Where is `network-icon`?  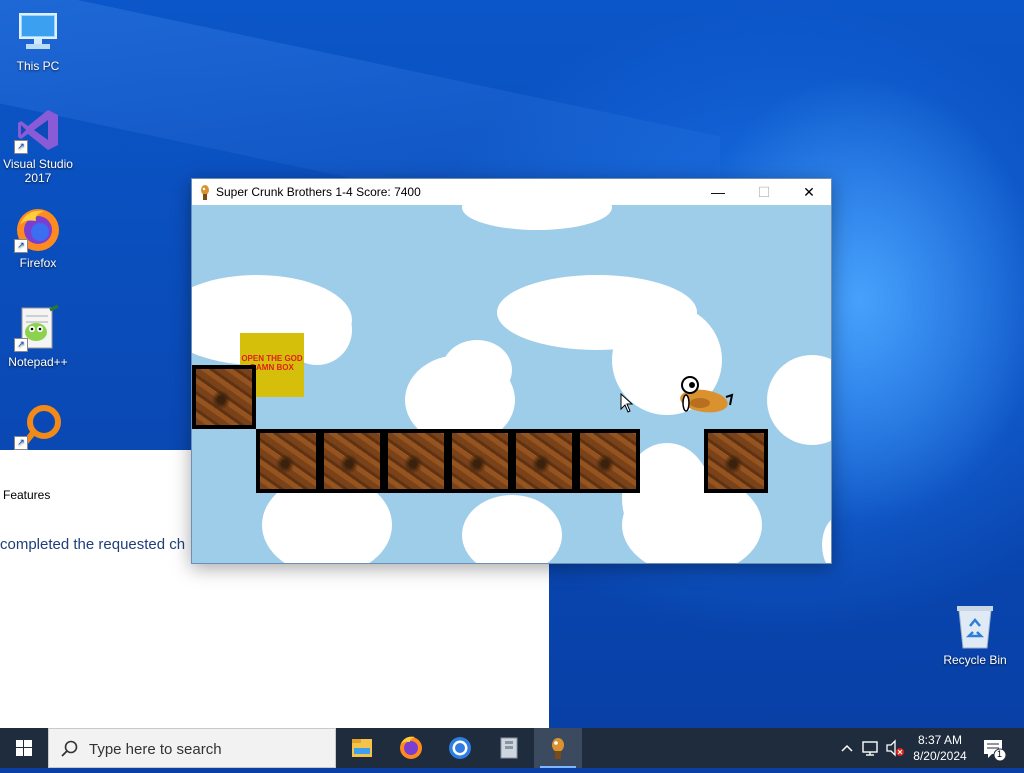 network-icon is located at coordinates (870, 748).